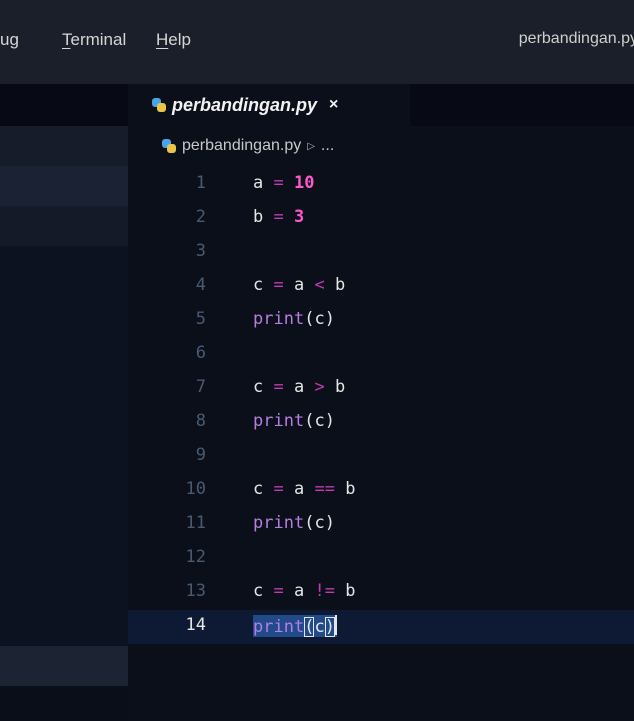  I want to click on code-line: 1 a = 10, so click(381, 185).